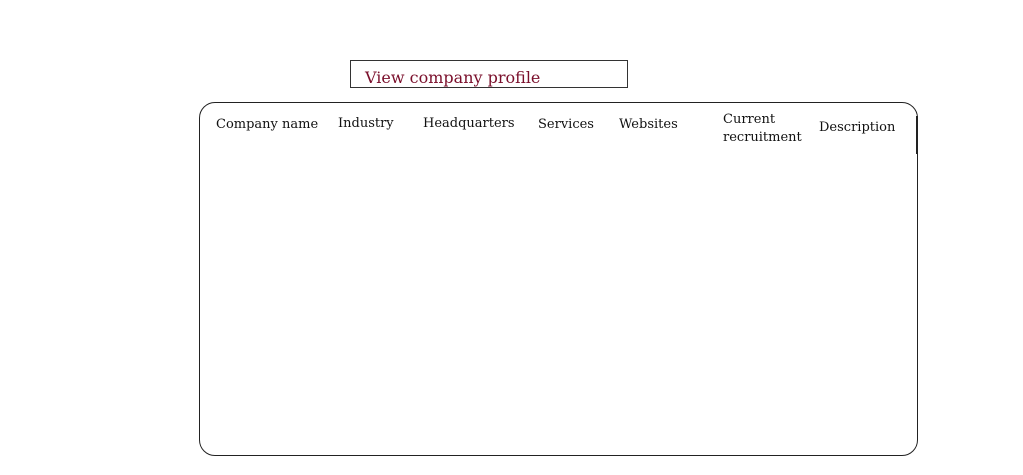 This screenshot has height=475, width=1023. What do you see at coordinates (453, 77) in the screenshot?
I see `page-title: View company profile` at bounding box center [453, 77].